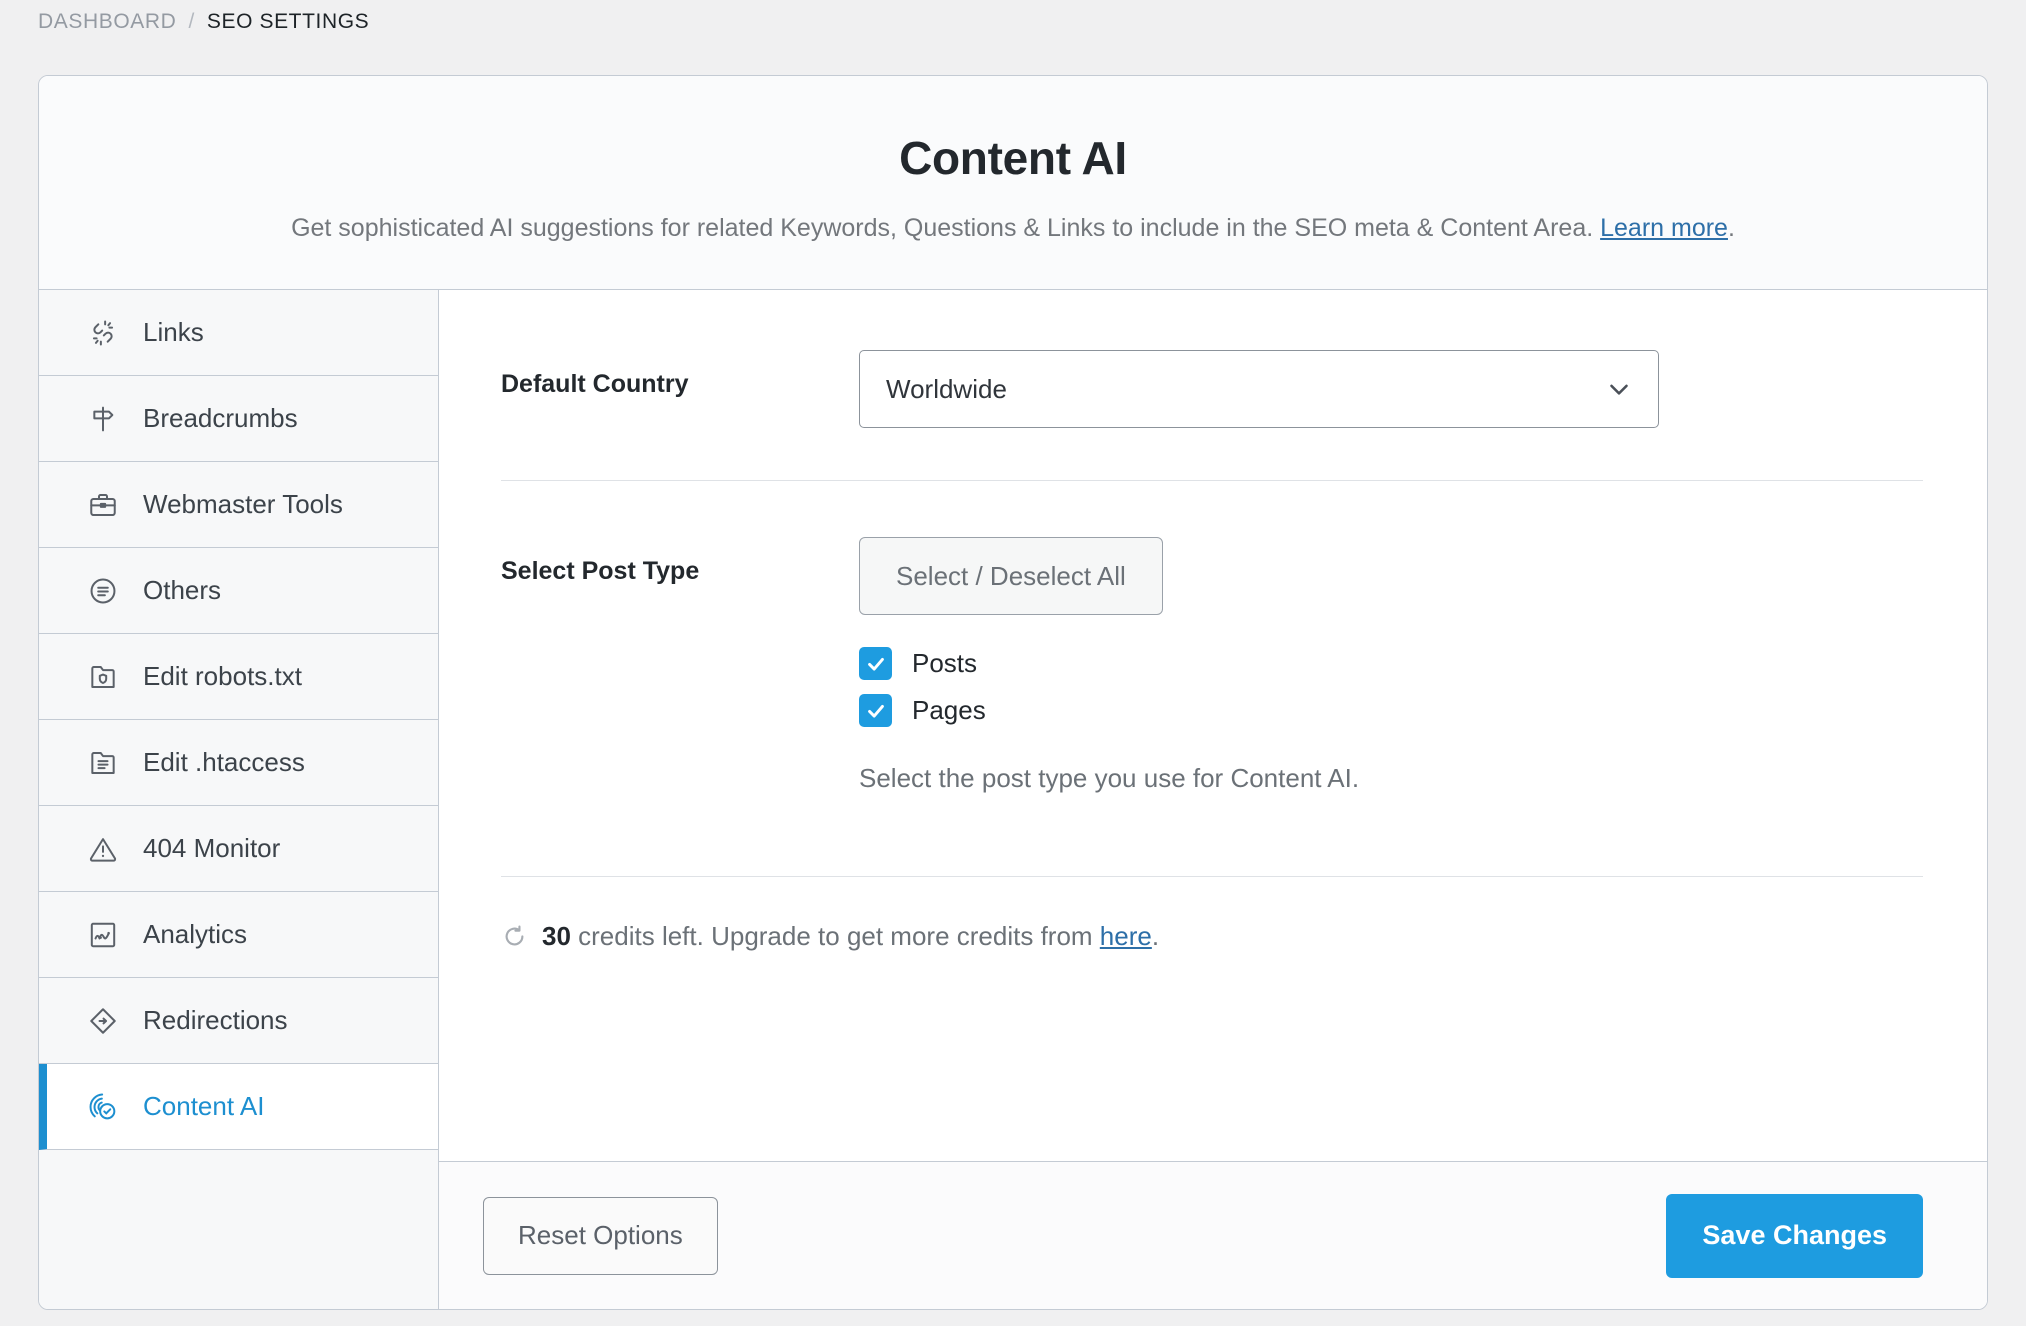 This screenshot has height=1326, width=2026. What do you see at coordinates (1391, 710) in the screenshot?
I see `checkbox-row-pages: Pages` at bounding box center [1391, 710].